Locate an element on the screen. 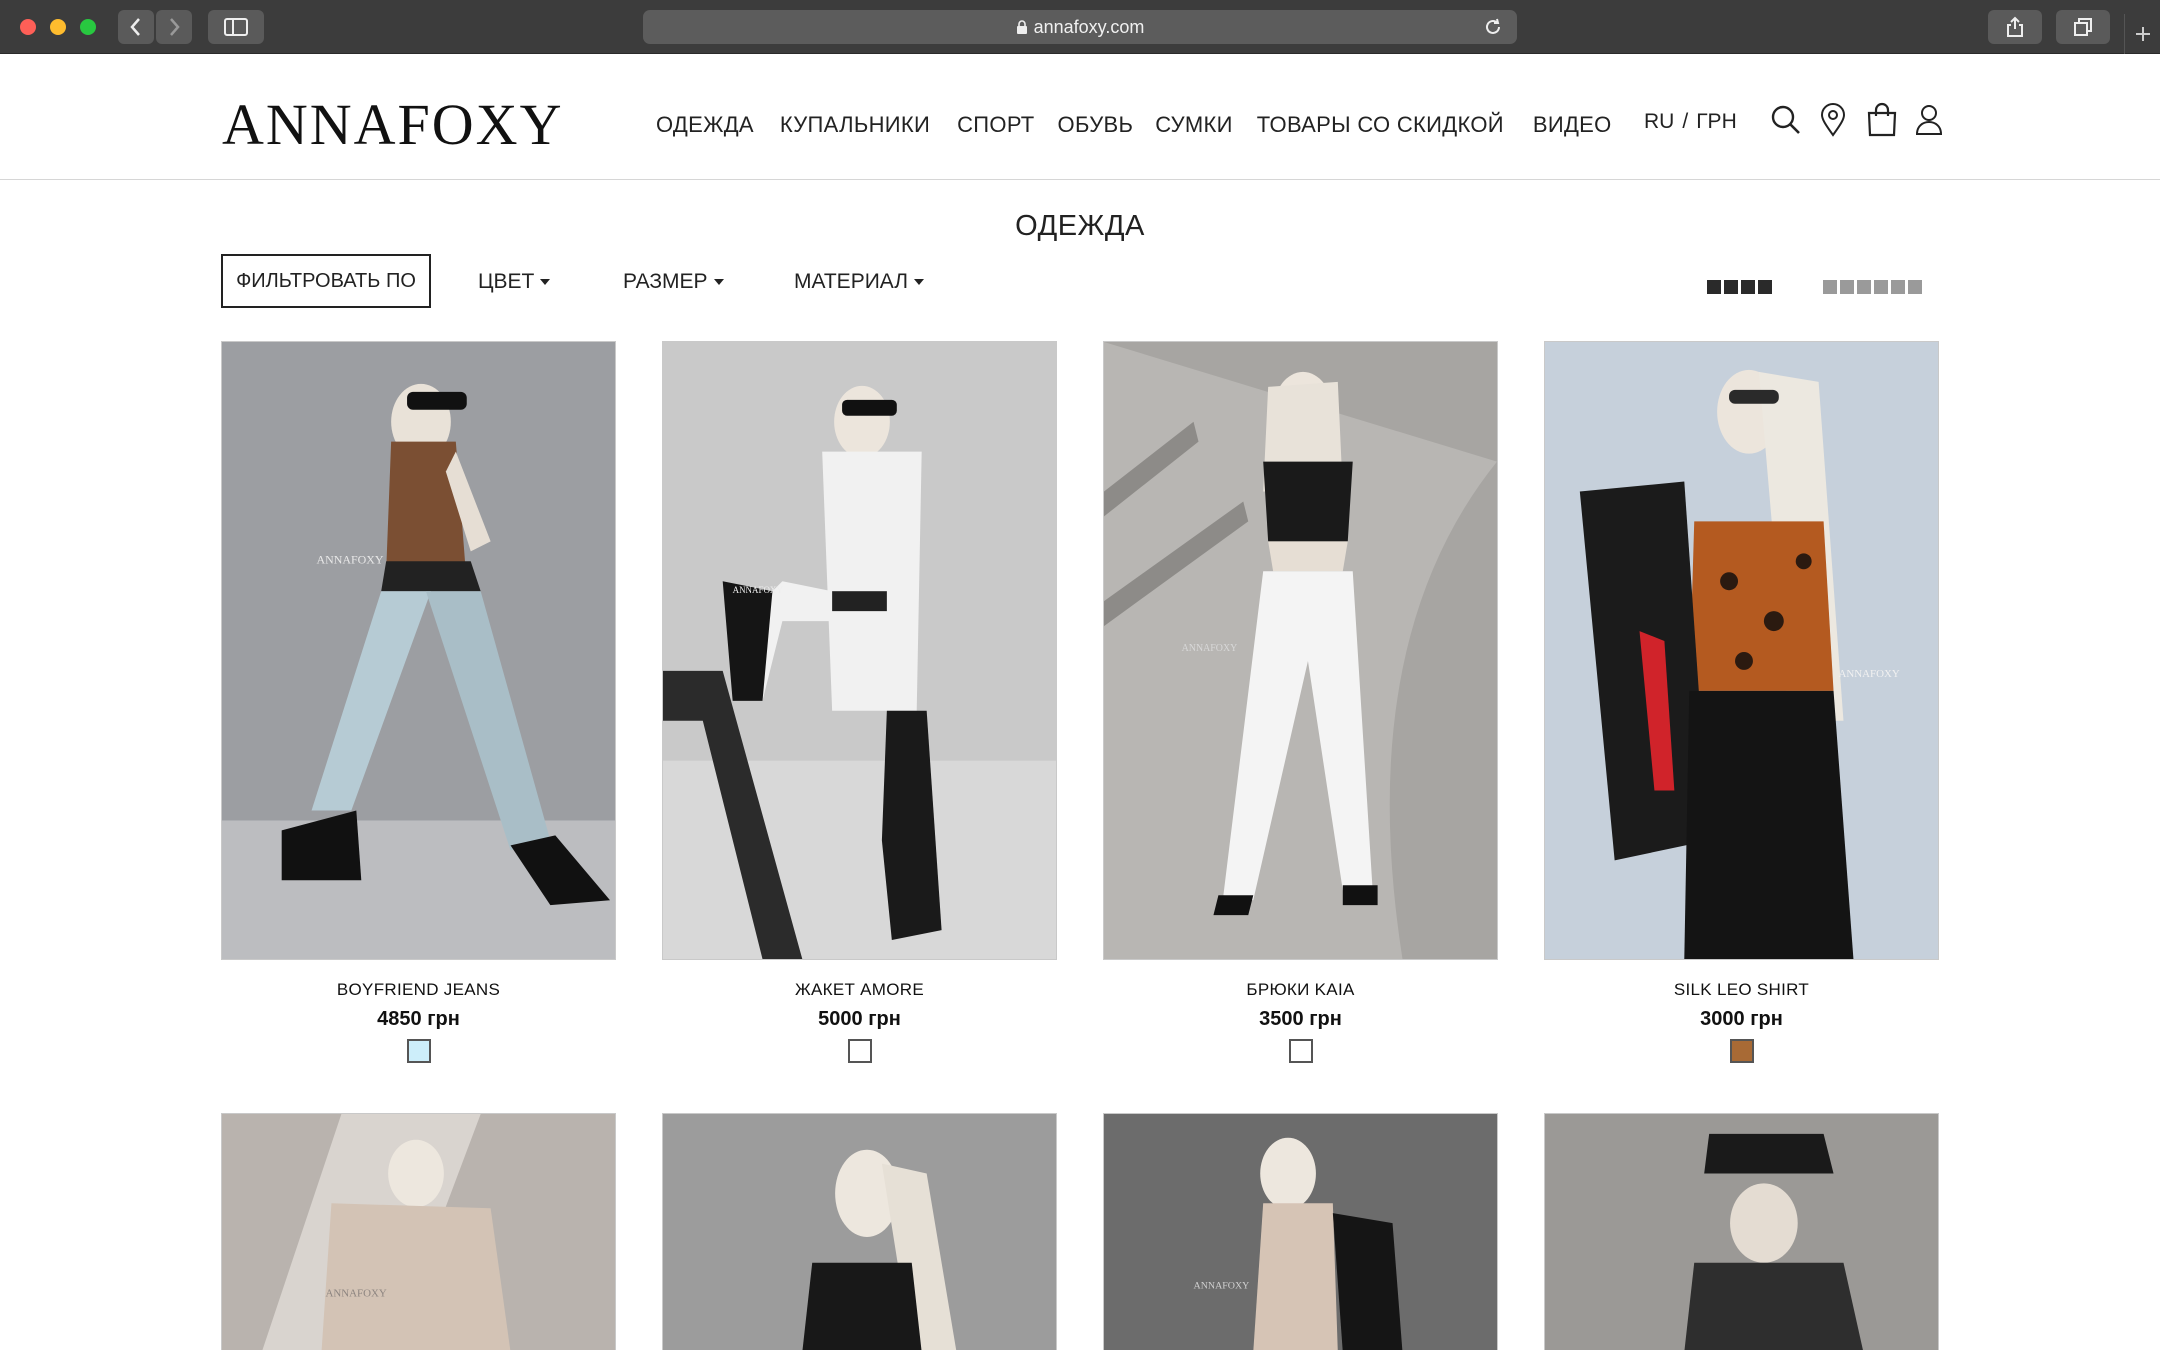 The height and width of the screenshot is (1350, 2160). nav-item-bags: СУМКИ is located at coordinates (1194, 125).